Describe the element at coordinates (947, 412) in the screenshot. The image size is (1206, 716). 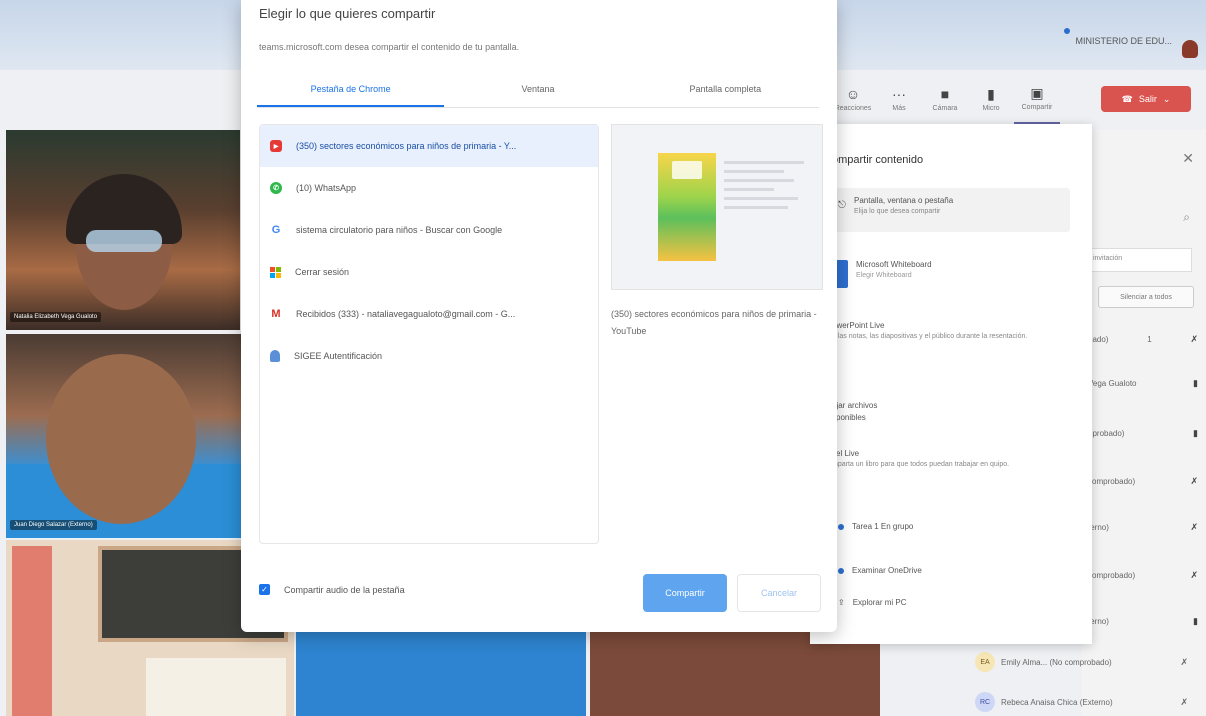
I see `browse-files-option: ojar archivos sponibles` at that location.